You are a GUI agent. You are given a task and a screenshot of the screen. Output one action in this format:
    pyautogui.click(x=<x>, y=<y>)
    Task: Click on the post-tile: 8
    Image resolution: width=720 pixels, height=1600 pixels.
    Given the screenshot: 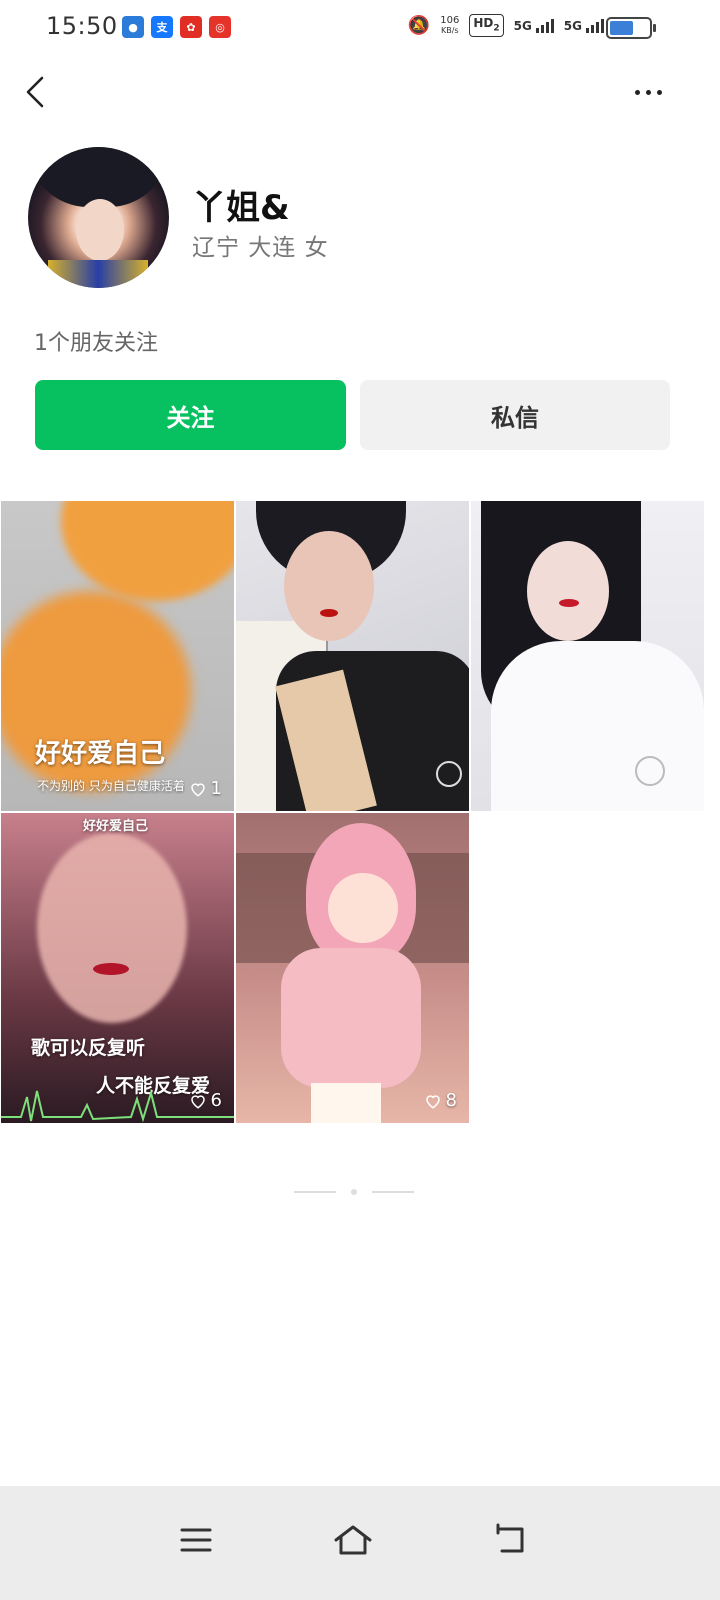 What is the action you would take?
    pyautogui.click(x=352, y=968)
    